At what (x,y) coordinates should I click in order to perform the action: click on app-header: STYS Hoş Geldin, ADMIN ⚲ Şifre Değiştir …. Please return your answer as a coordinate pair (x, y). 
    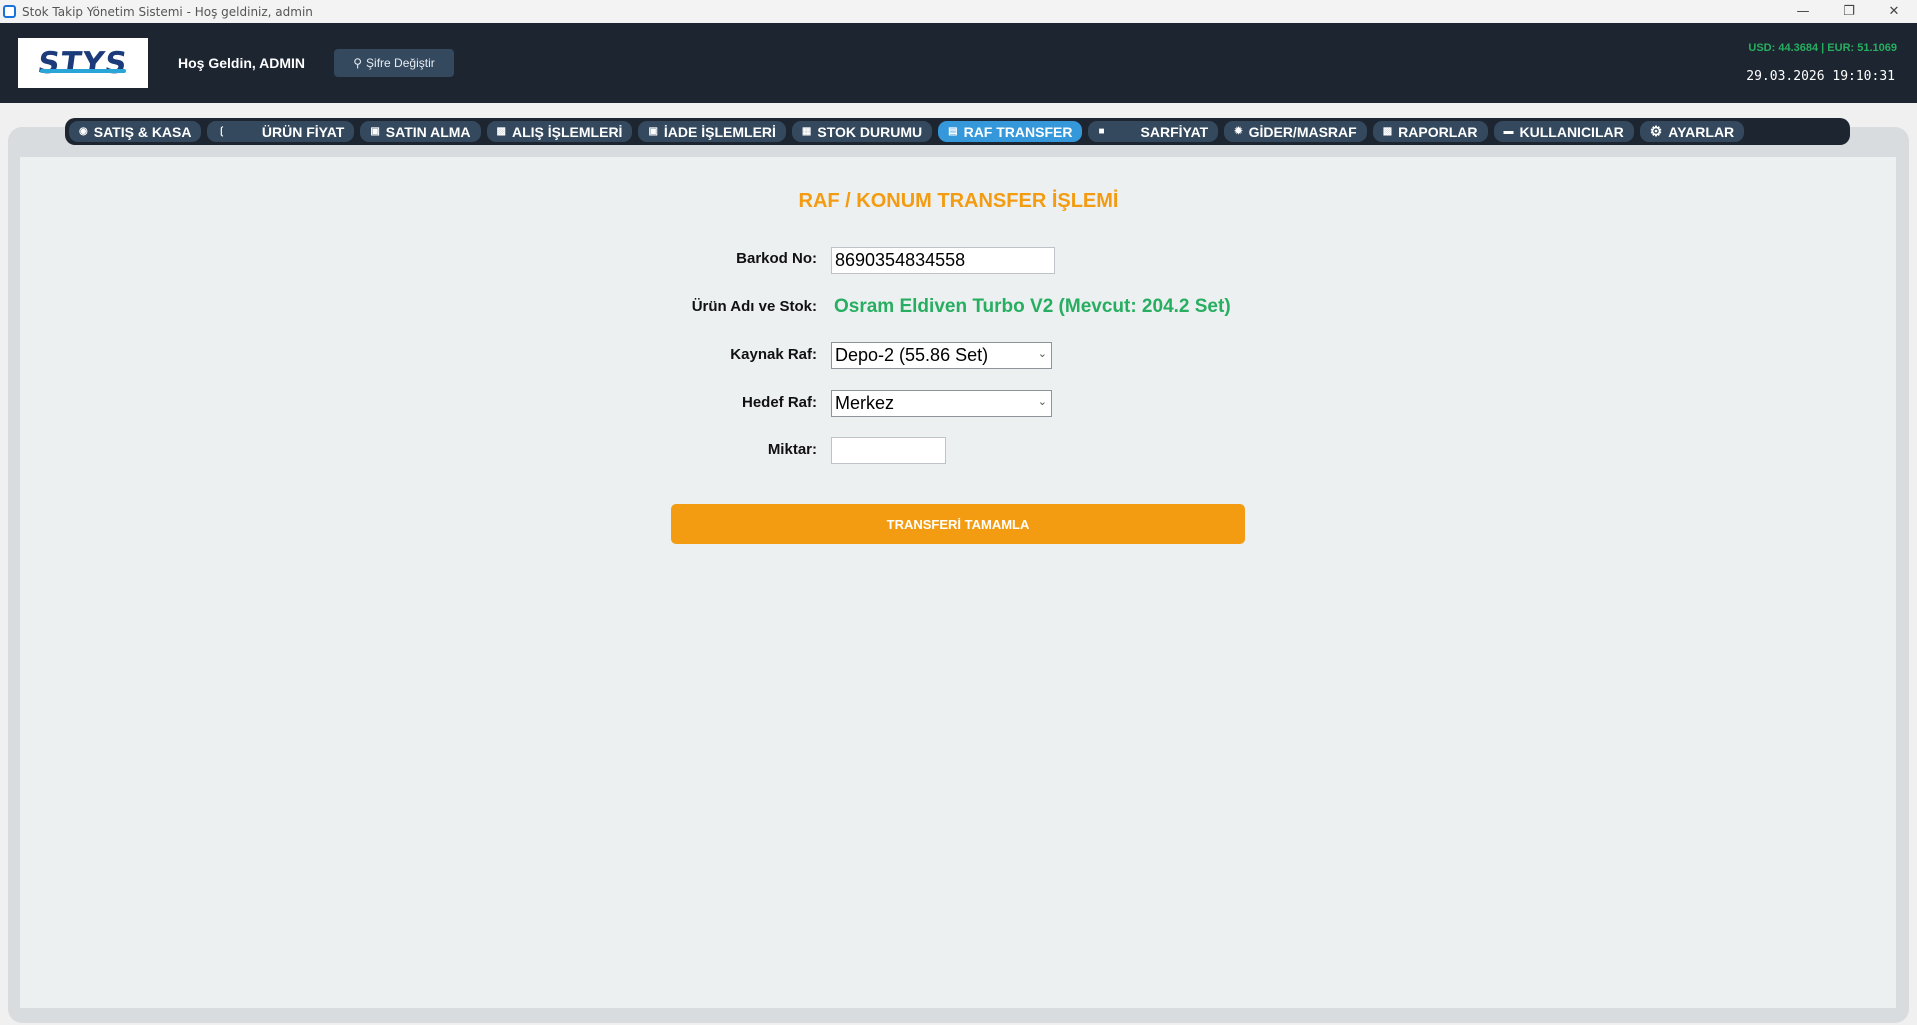
    Looking at the image, I should click on (958, 63).